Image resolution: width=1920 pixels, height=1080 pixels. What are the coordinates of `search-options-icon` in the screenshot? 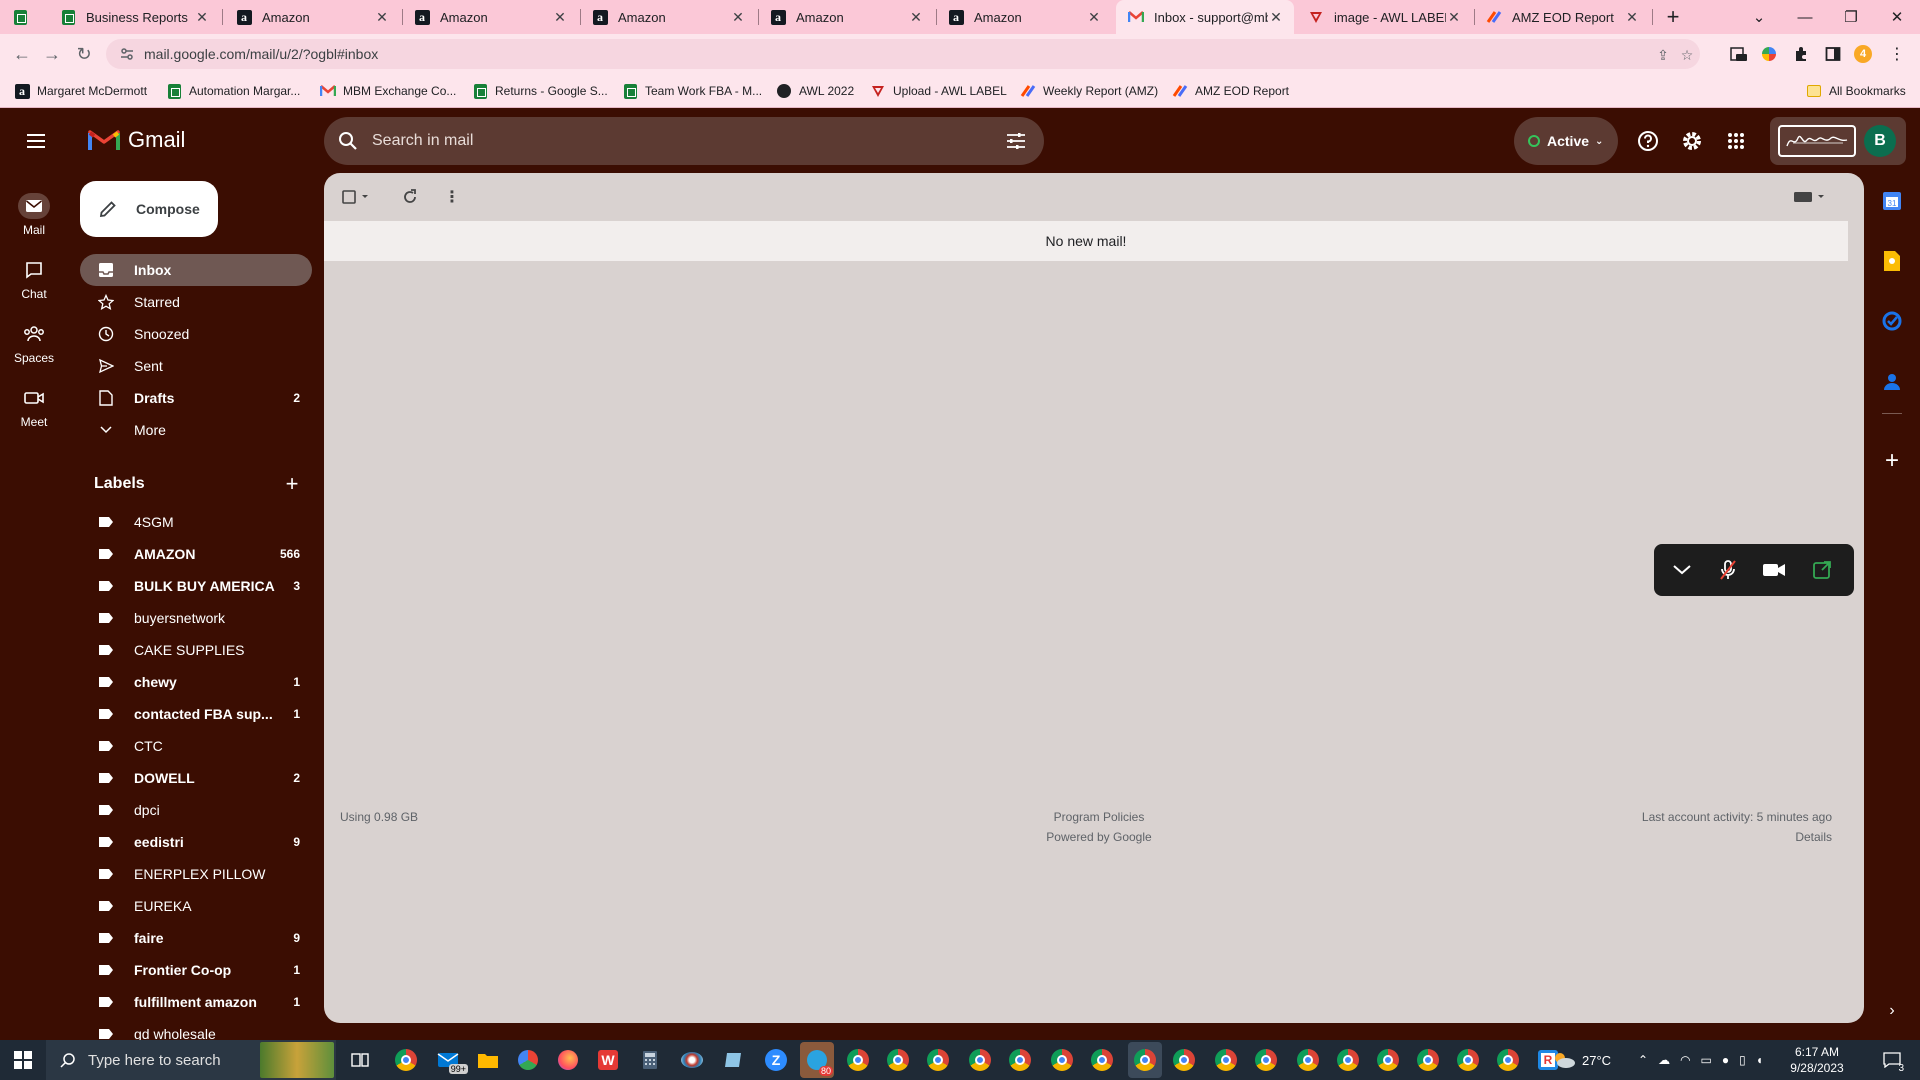 It's located at (1016, 141).